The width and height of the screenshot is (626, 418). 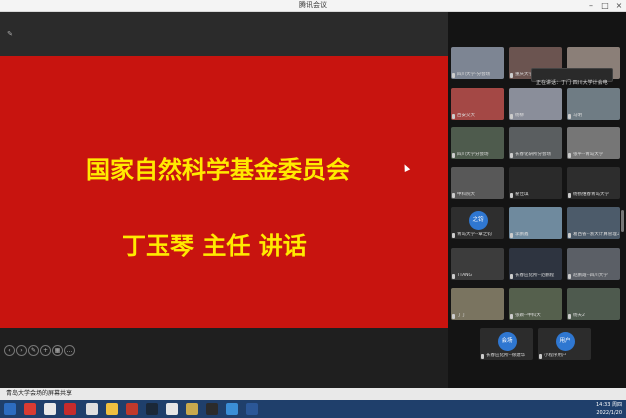 I want to click on participant-tile: 中科院大, so click(x=477, y=183).